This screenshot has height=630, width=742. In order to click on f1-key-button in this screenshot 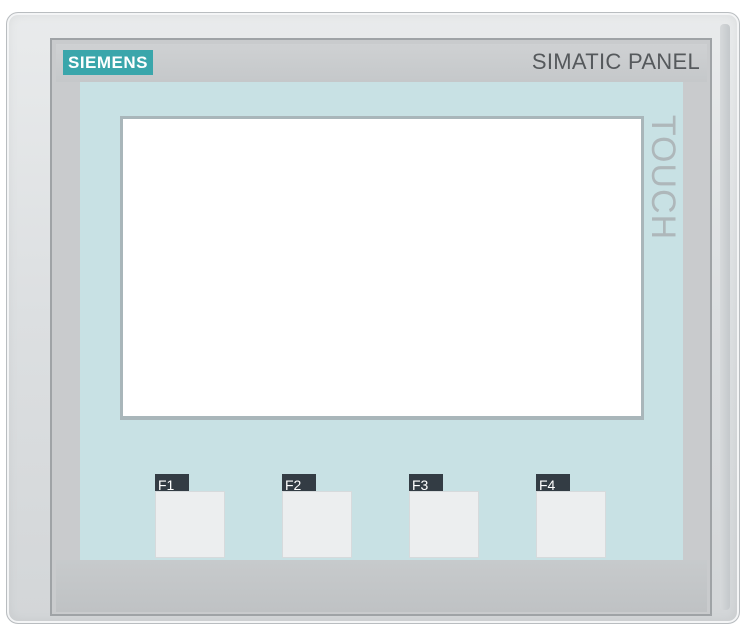, I will do `click(190, 524)`.